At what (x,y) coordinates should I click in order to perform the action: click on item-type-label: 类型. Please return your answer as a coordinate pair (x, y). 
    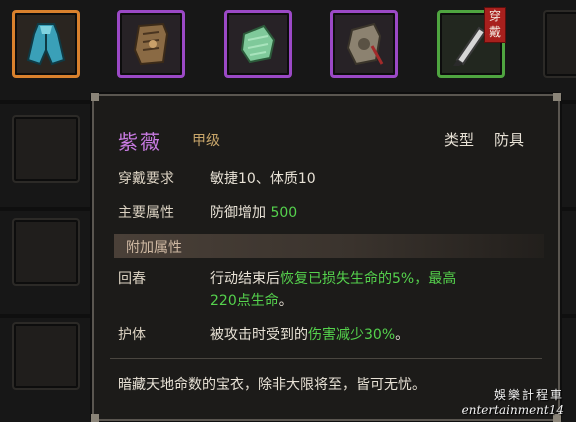
    Looking at the image, I should click on (459, 140).